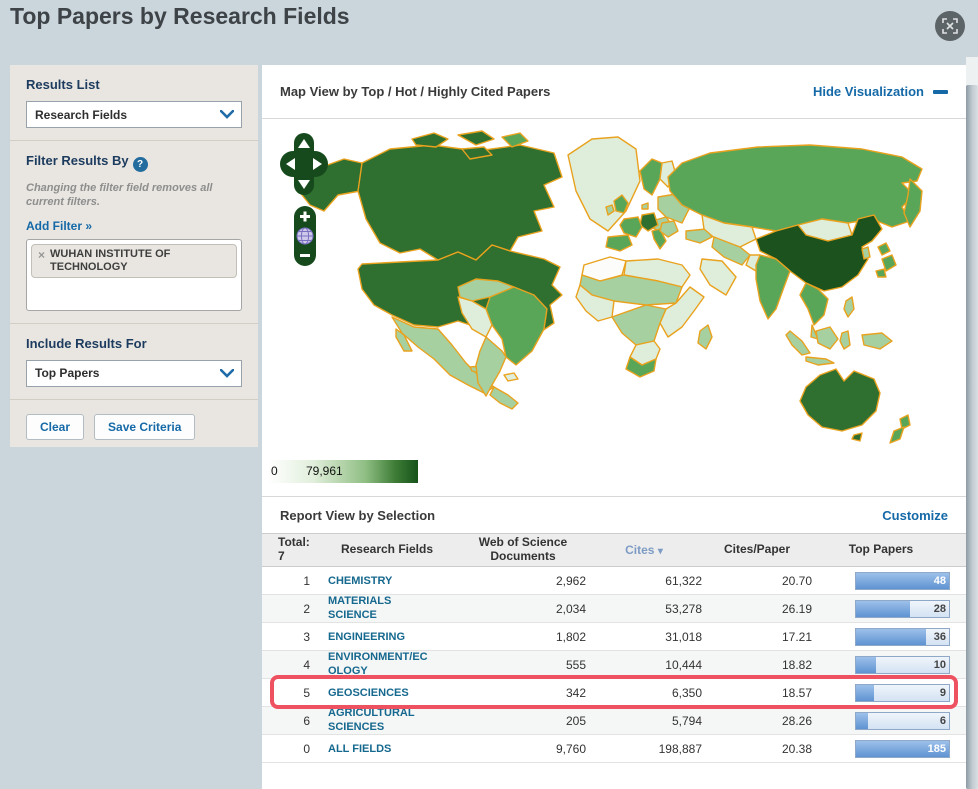 The image size is (978, 789). What do you see at coordinates (180, 16) in the screenshot?
I see `page-title: Top Papers by Research Fields` at bounding box center [180, 16].